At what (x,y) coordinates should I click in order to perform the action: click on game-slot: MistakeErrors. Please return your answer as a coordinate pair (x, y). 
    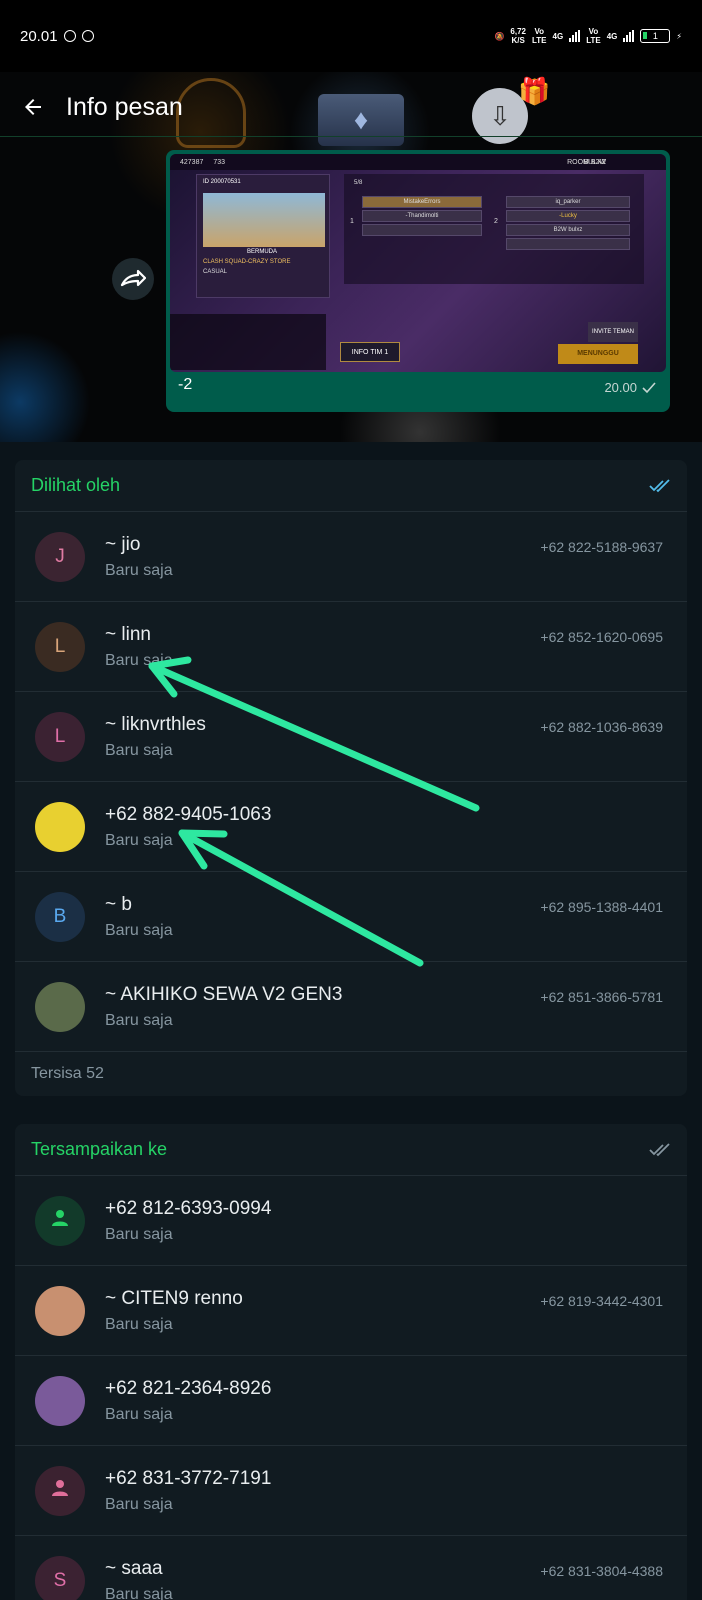
    Looking at the image, I should click on (422, 202).